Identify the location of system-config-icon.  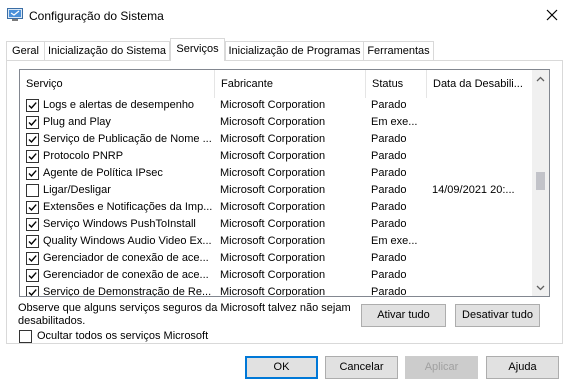
(15, 15).